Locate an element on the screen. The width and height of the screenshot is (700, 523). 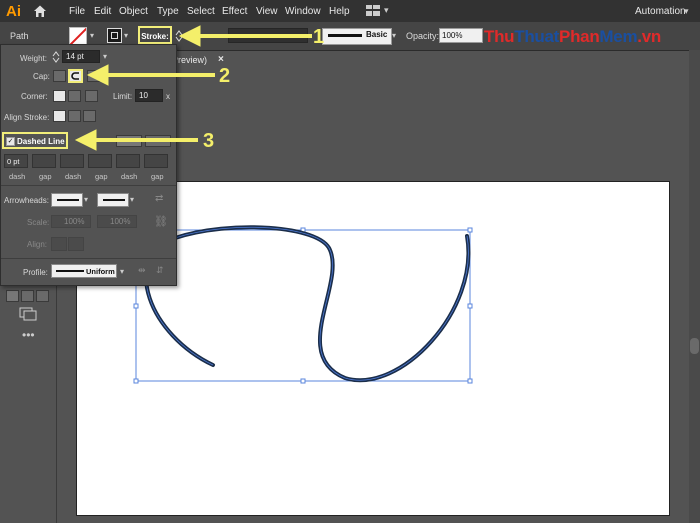
flip-vertical-icon: ⇵ is located at coordinates (160, 270).